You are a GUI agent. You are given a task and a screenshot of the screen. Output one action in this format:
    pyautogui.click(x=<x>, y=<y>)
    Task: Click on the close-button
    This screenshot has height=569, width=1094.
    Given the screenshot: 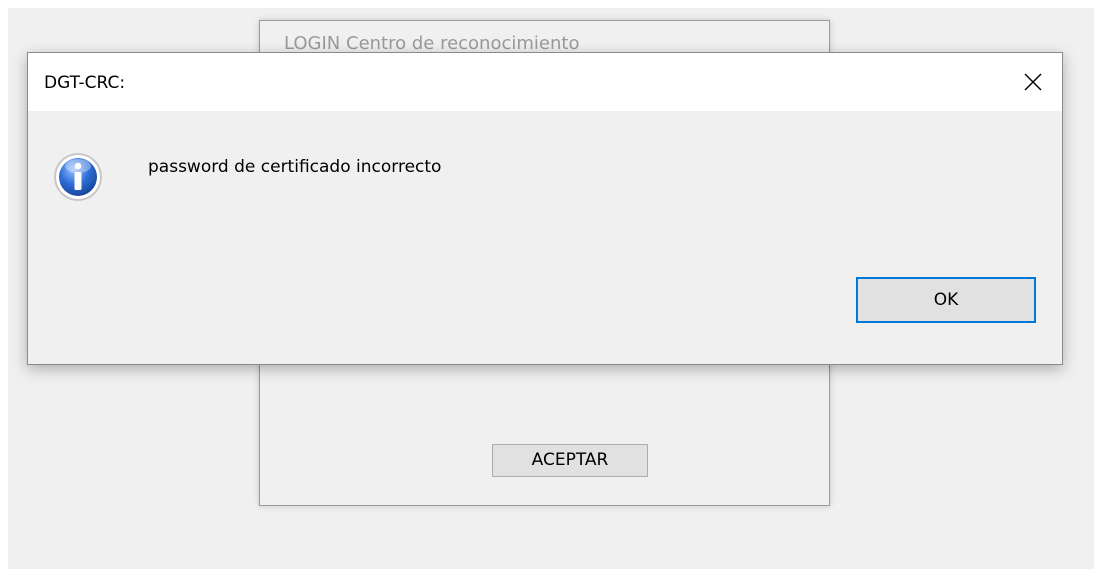 What is the action you would take?
    pyautogui.click(x=1033, y=82)
    